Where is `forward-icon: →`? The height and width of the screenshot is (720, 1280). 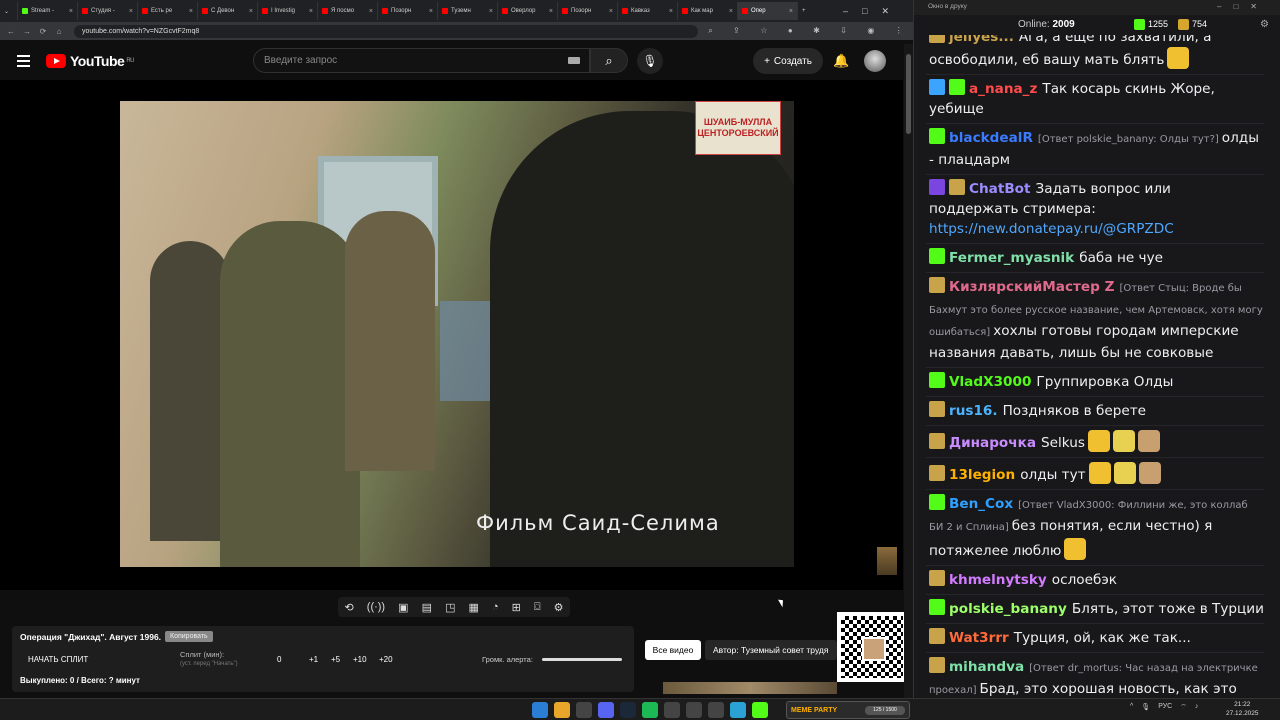
forward-icon: → is located at coordinates (27, 31).